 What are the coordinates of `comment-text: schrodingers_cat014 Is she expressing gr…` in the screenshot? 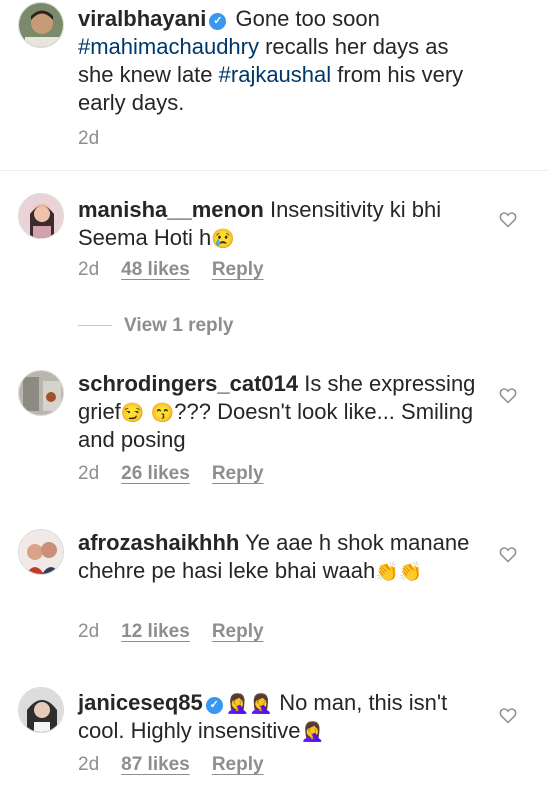 It's located at (280, 412).